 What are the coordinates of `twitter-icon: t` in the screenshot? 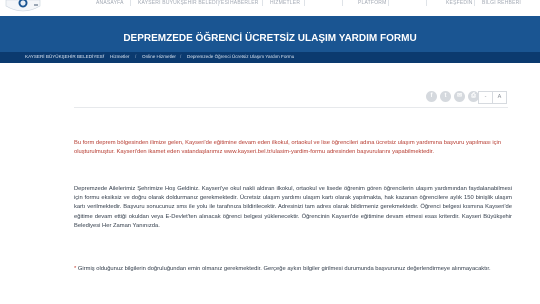 It's located at (445, 96).